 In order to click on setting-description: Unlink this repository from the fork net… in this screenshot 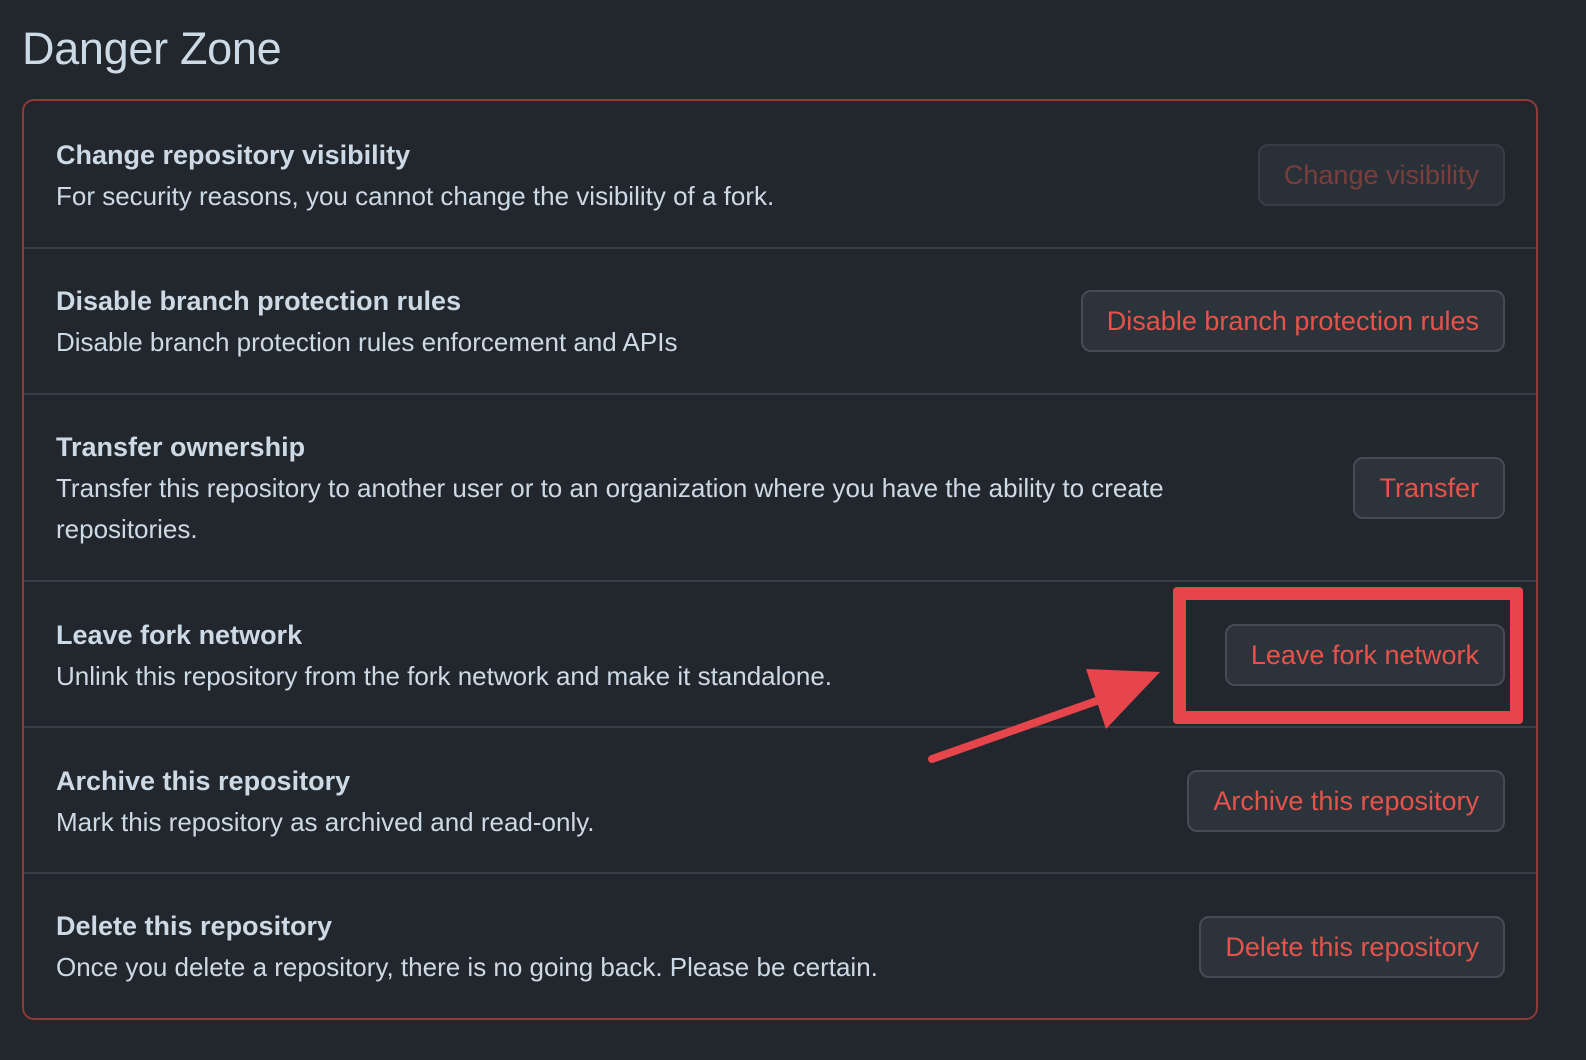, I will do `click(444, 676)`.